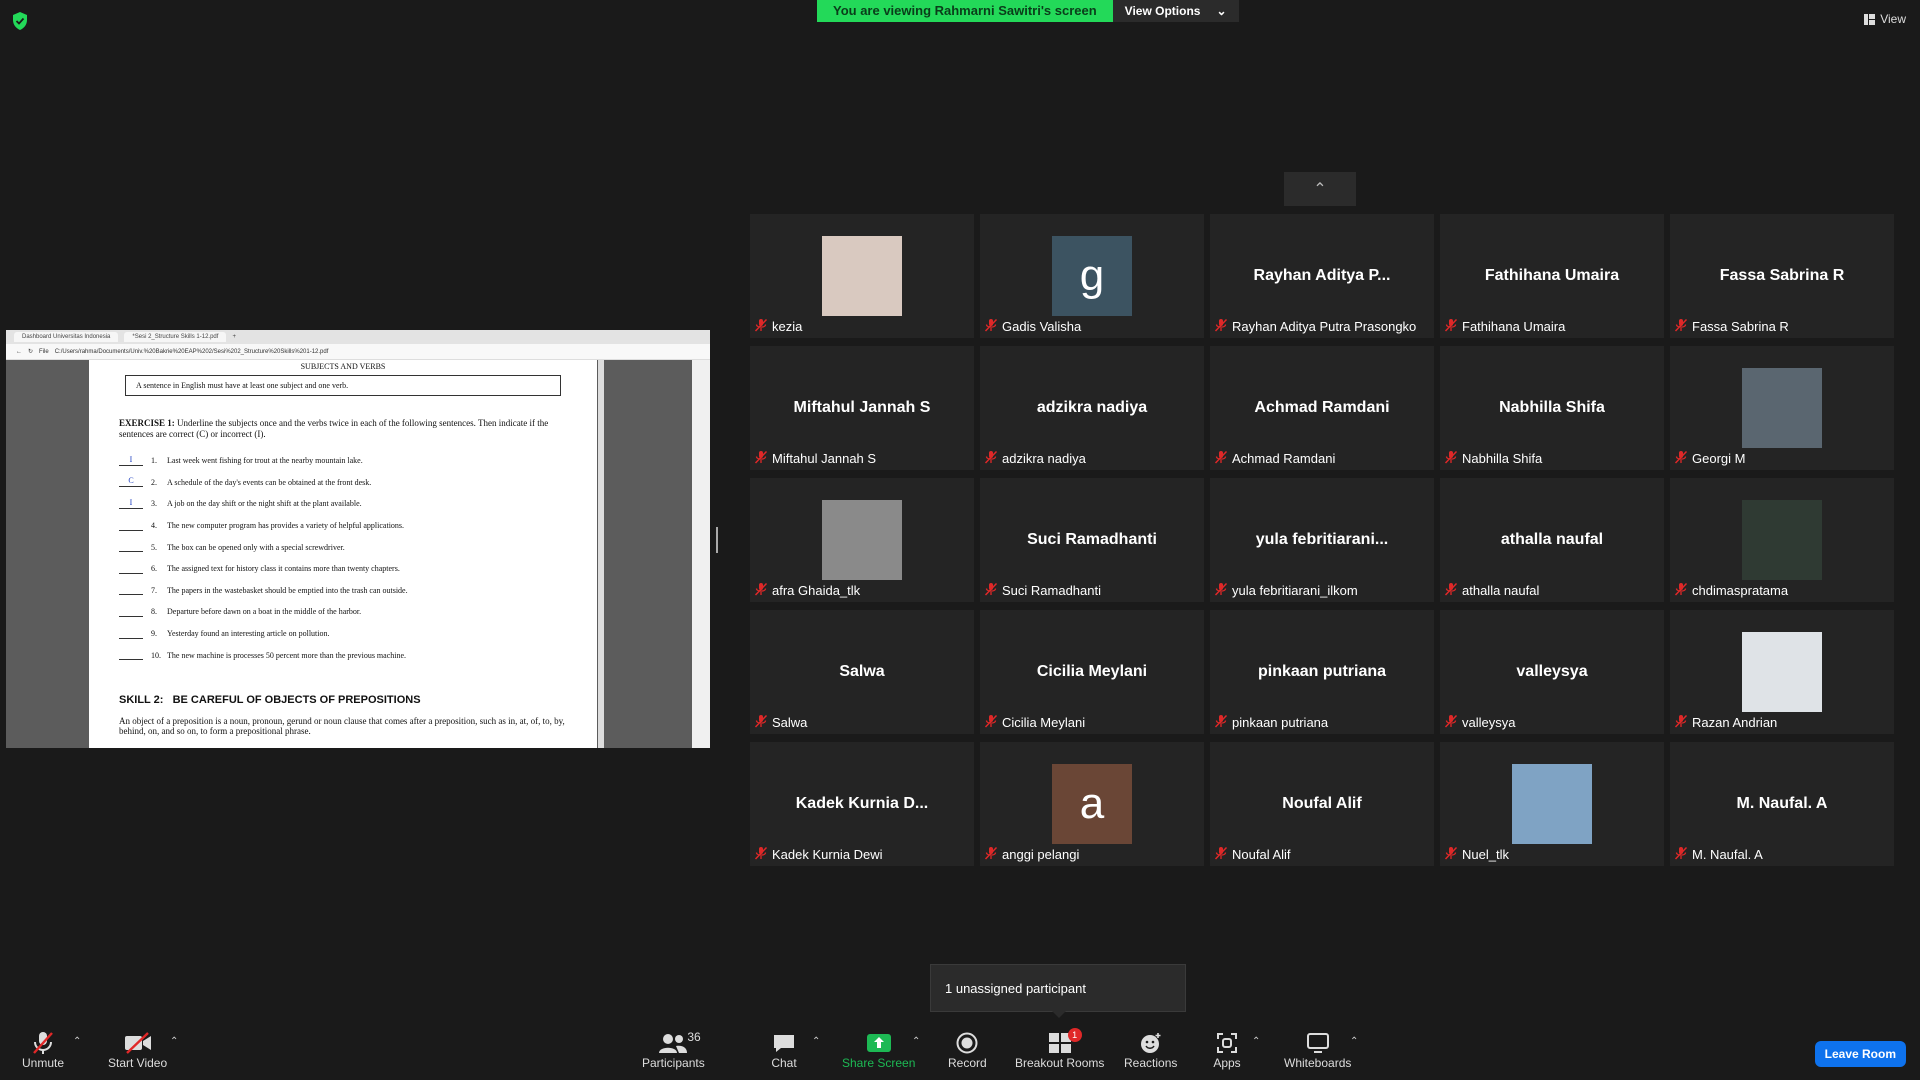  What do you see at coordinates (1476, 854) in the screenshot?
I see `participant-name-label: Nuel_tlk` at bounding box center [1476, 854].